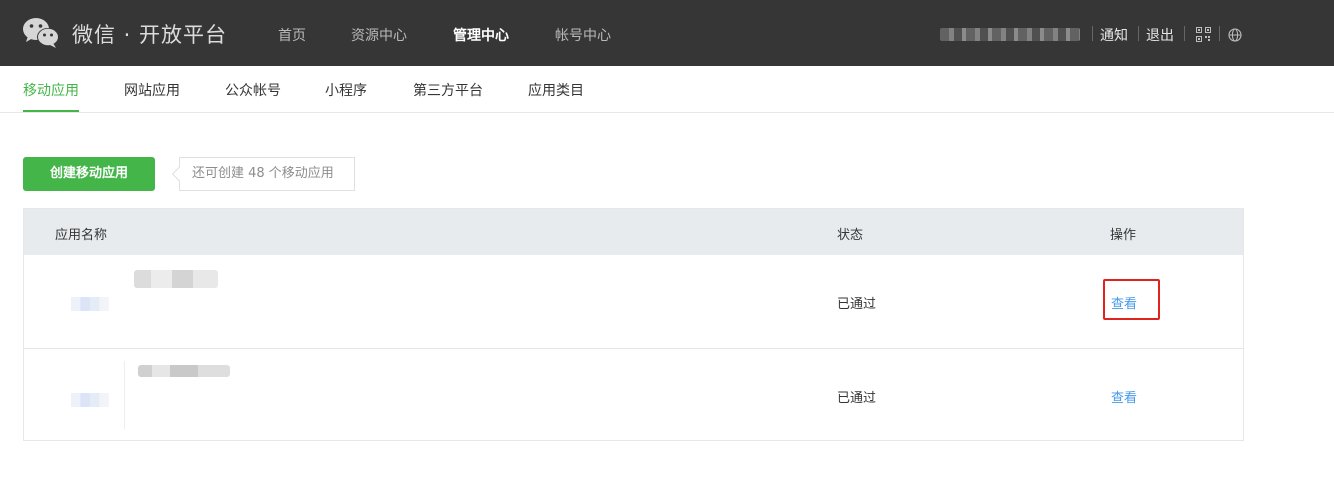 The image size is (1334, 479). What do you see at coordinates (1131, 299) in the screenshot?
I see `highlight-annotation-box` at bounding box center [1131, 299].